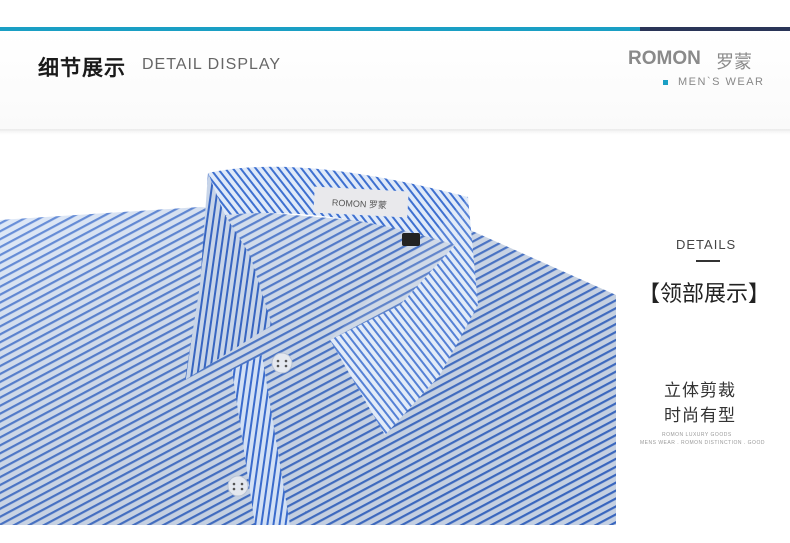 The image size is (790, 543). I want to click on description-line-2: 时尚有型, so click(700, 416).